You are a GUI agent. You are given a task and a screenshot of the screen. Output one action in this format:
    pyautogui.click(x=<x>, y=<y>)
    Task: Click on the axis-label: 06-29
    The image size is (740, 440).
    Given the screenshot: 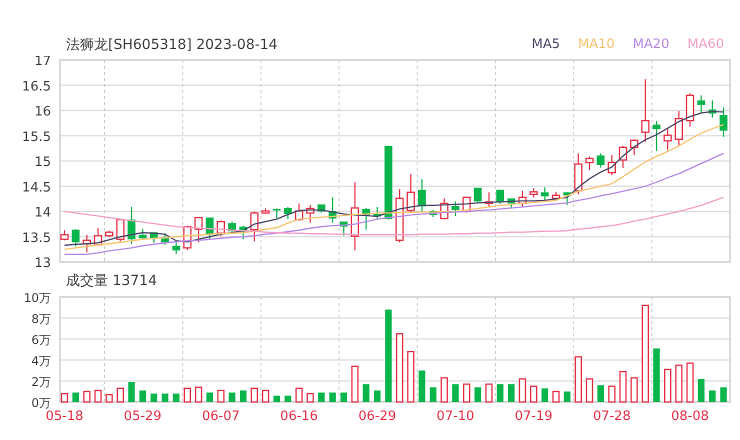 What is the action you would take?
    pyautogui.click(x=377, y=416)
    